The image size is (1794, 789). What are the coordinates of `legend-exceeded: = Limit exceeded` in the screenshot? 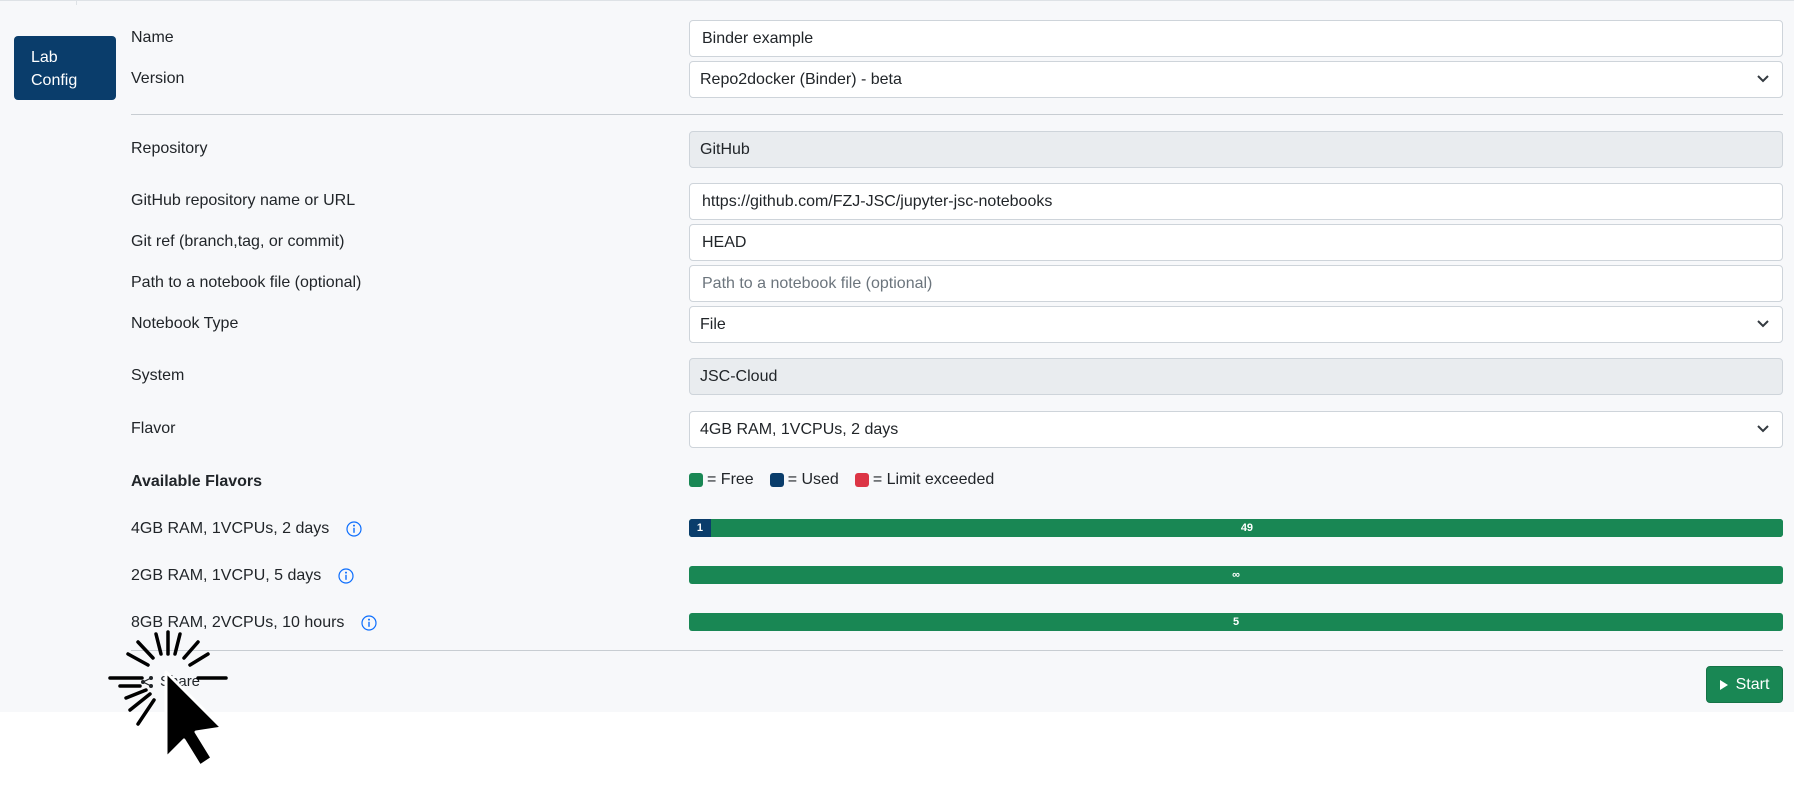 It's located at (924, 480).